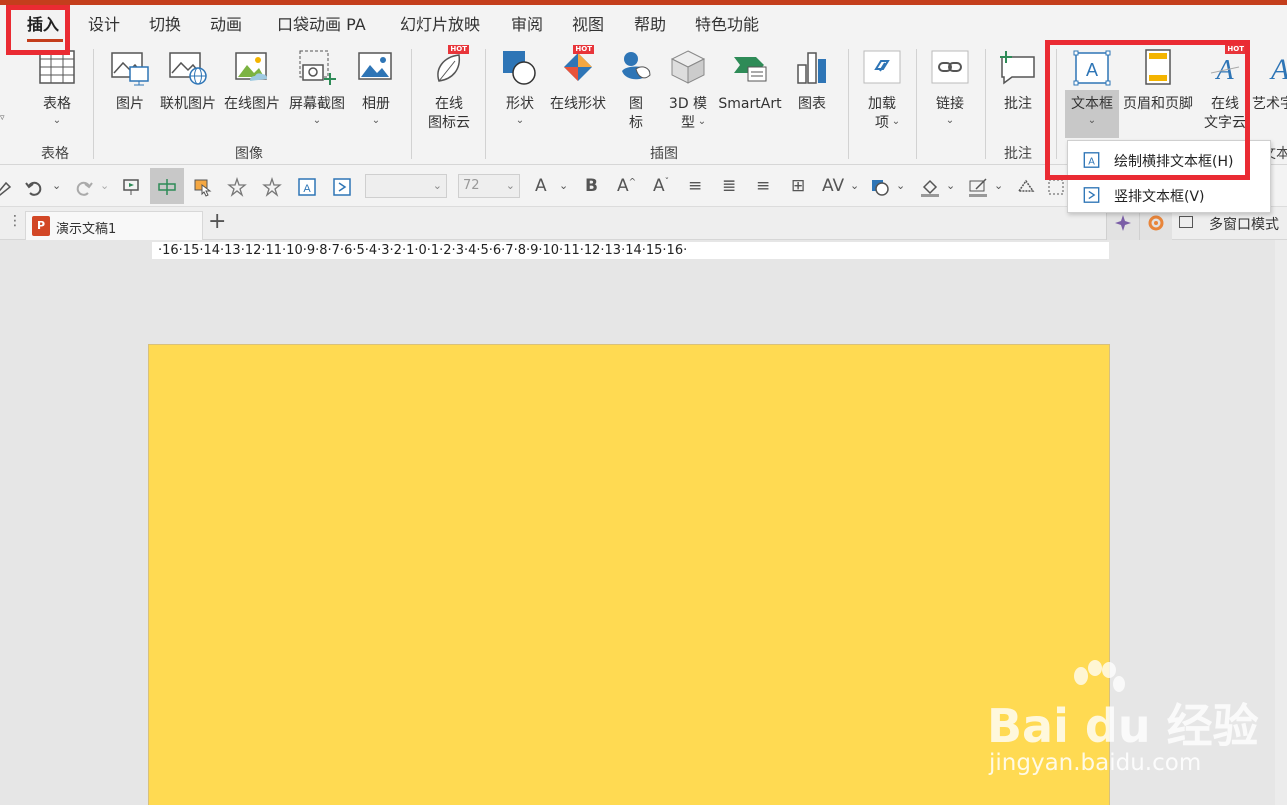  Describe the element at coordinates (15, 221) in the screenshot. I see `more-options-icon: ⋮` at that location.